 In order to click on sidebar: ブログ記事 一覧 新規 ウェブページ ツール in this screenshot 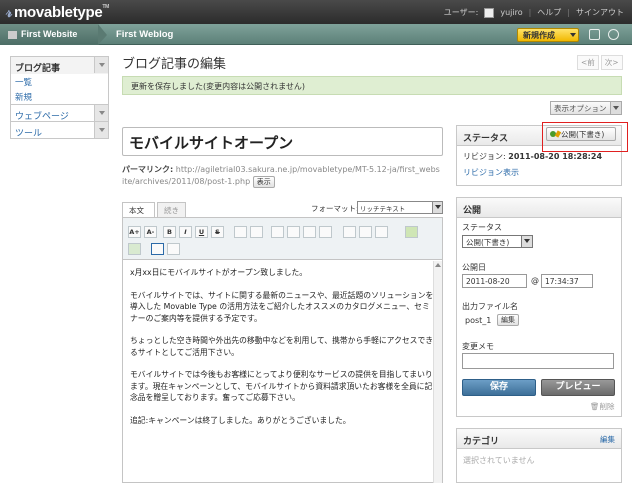, I will do `click(59, 97)`.